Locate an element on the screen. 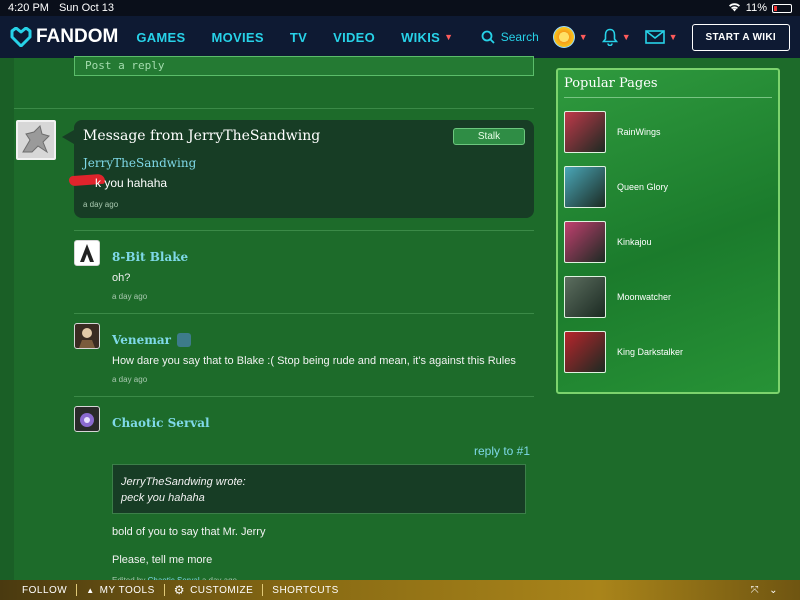 The height and width of the screenshot is (600, 800). reply-text: Please, tell me more is located at coordinates (162, 560).